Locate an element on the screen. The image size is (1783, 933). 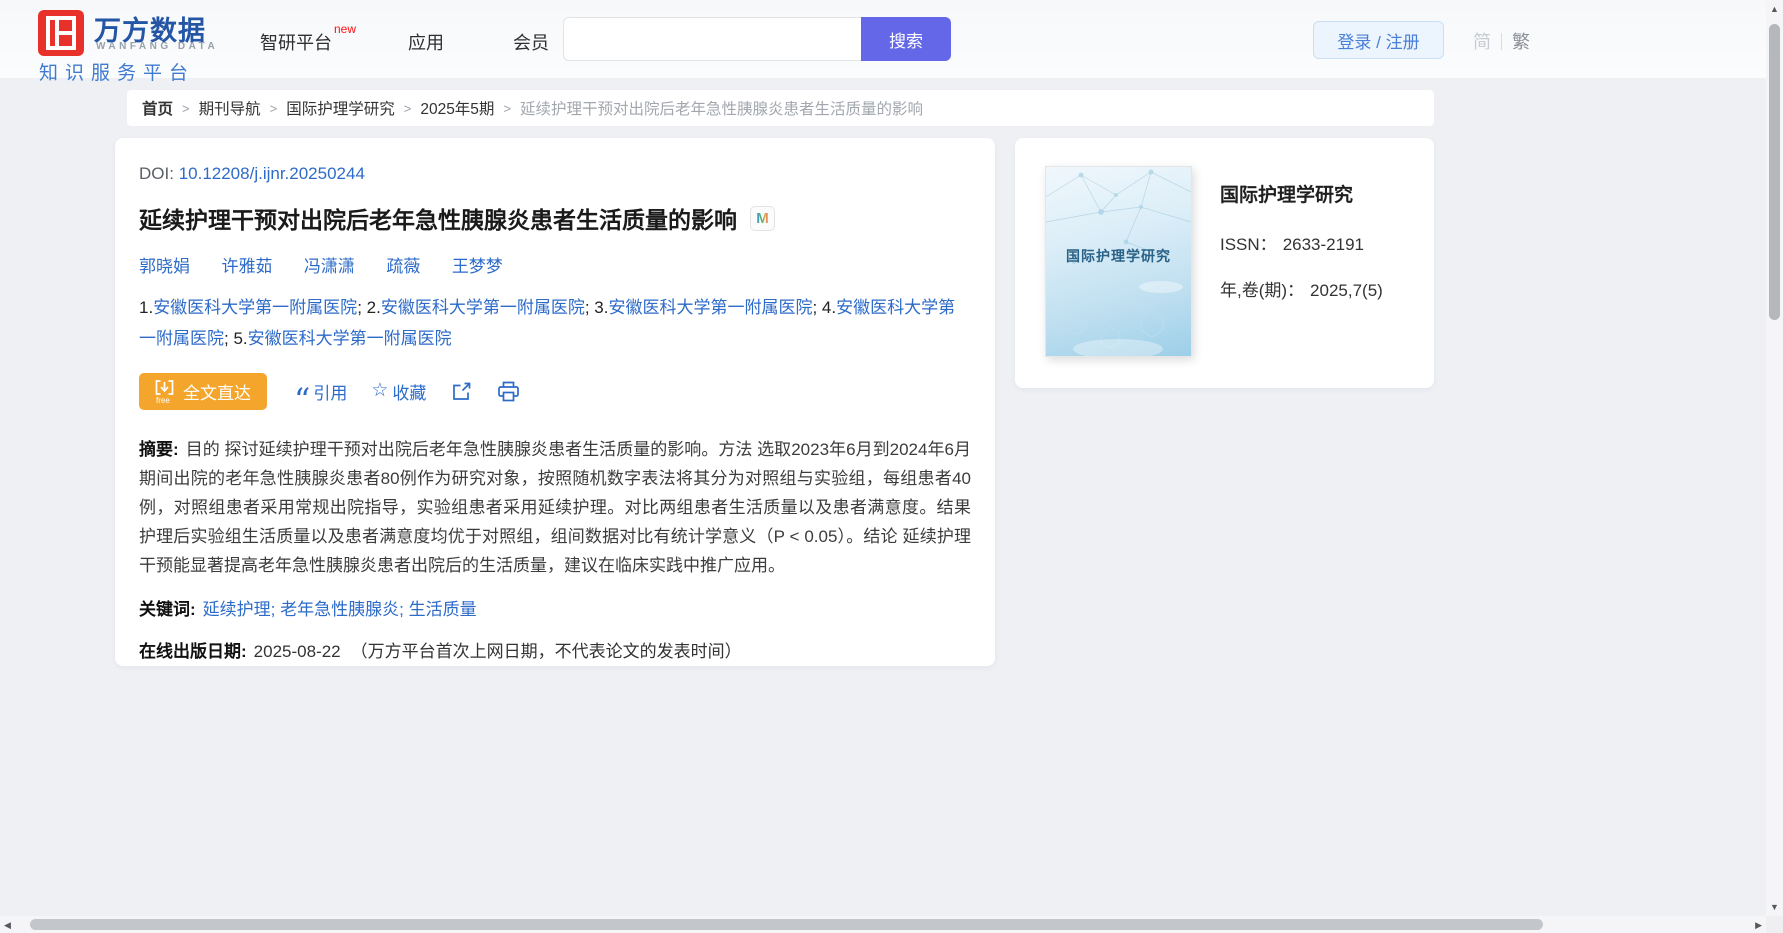
fulltext-button: free 全文直达 is located at coordinates (203, 391).